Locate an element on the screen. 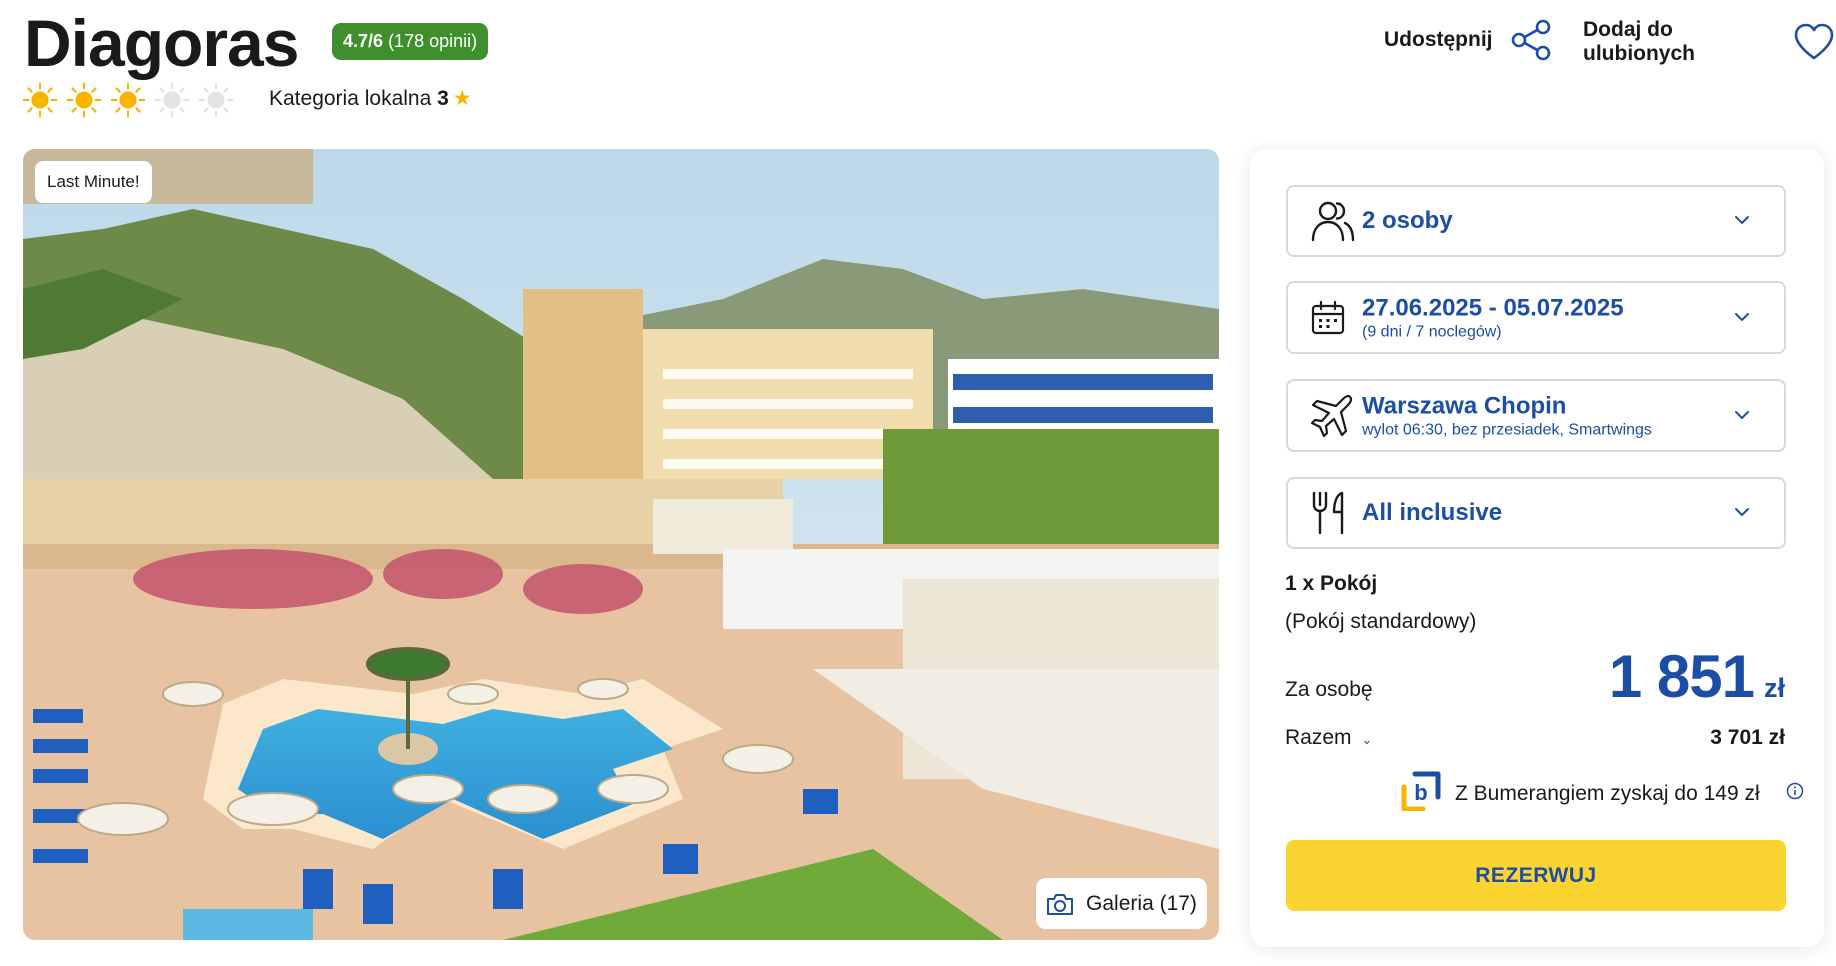 The image size is (1836, 966). chevron-down-icon: ⌄ is located at coordinates (1367, 739).